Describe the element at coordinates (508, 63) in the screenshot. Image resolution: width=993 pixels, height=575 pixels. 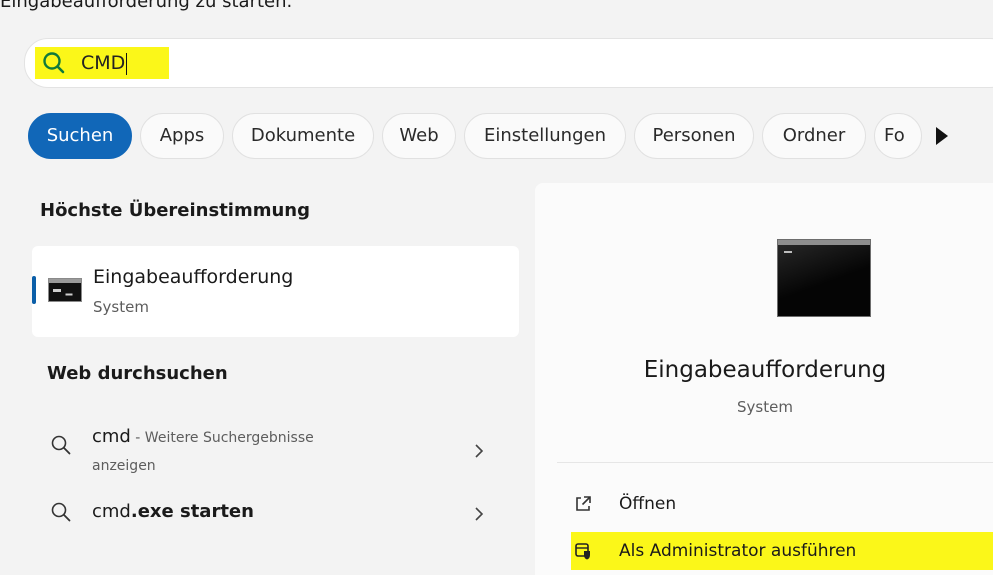
I see `search-box: CMD` at that location.